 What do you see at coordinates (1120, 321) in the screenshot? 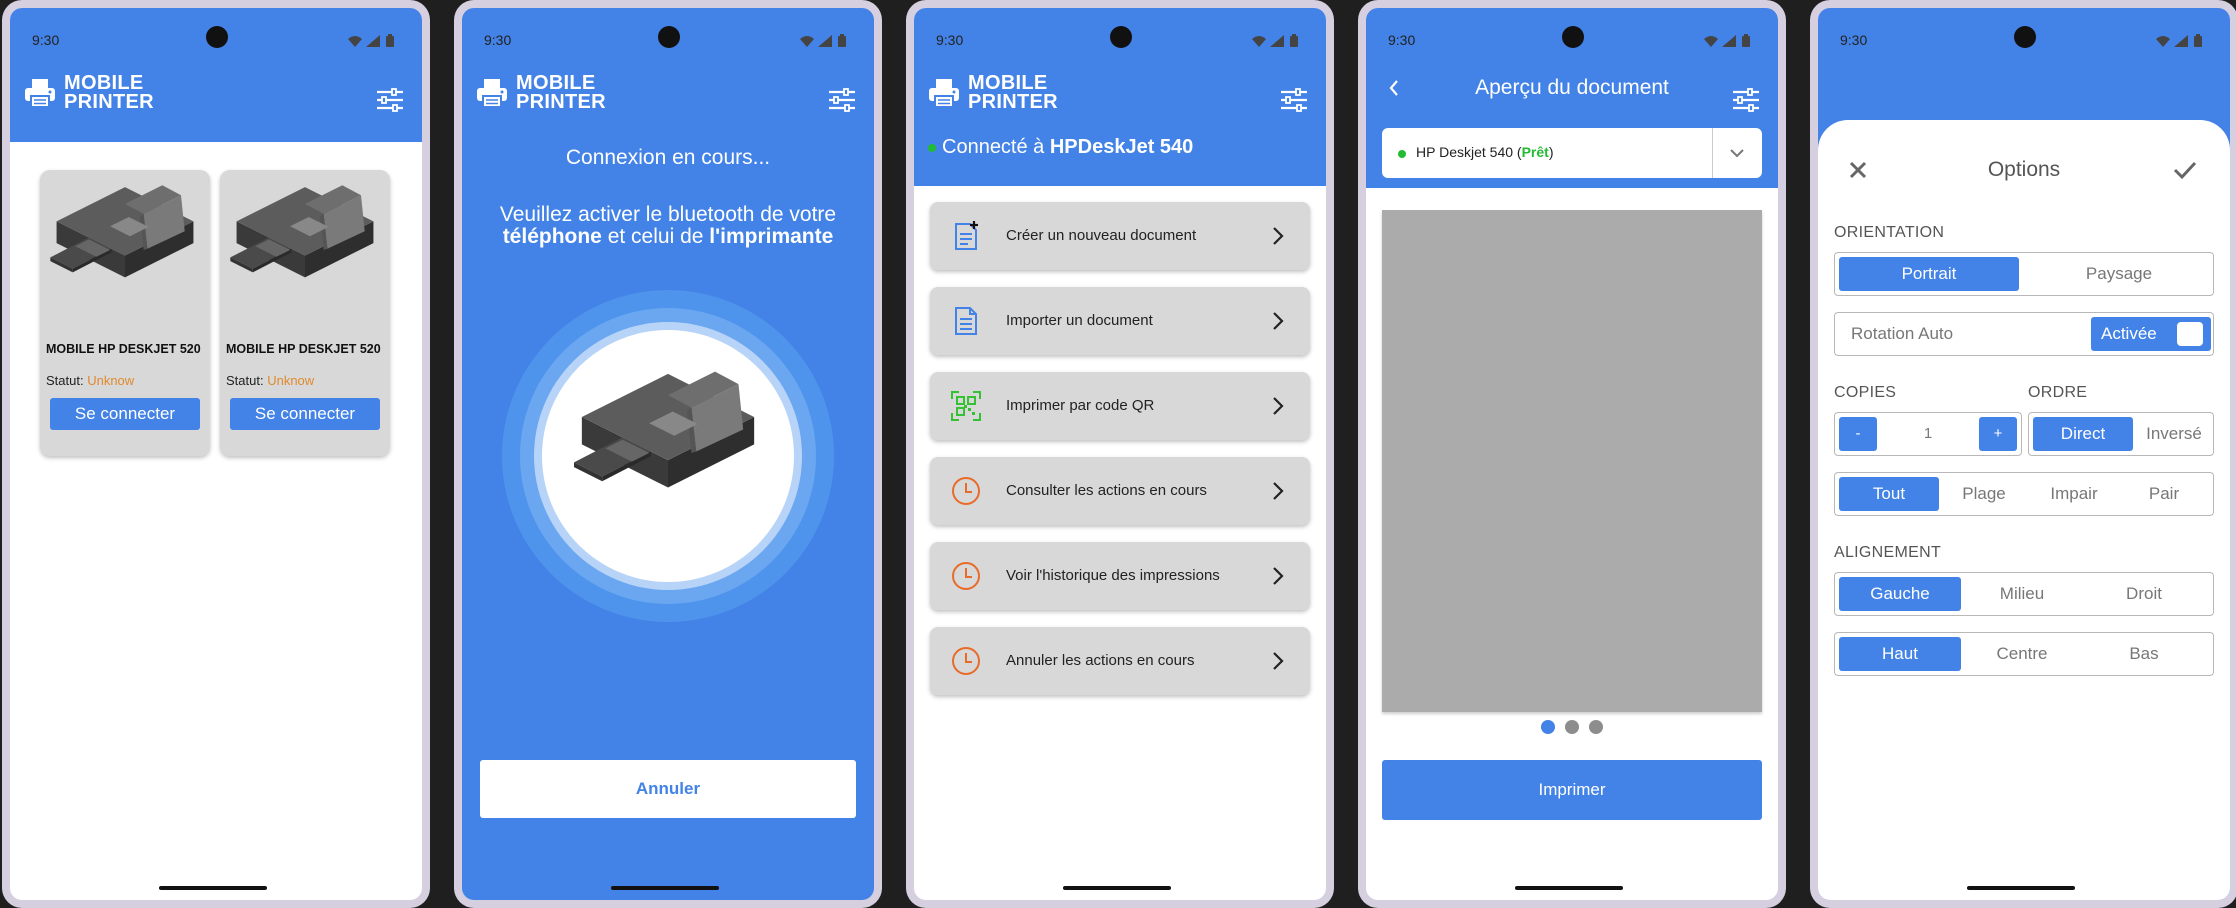
I see `menu-item-import-document: Importer un document` at bounding box center [1120, 321].